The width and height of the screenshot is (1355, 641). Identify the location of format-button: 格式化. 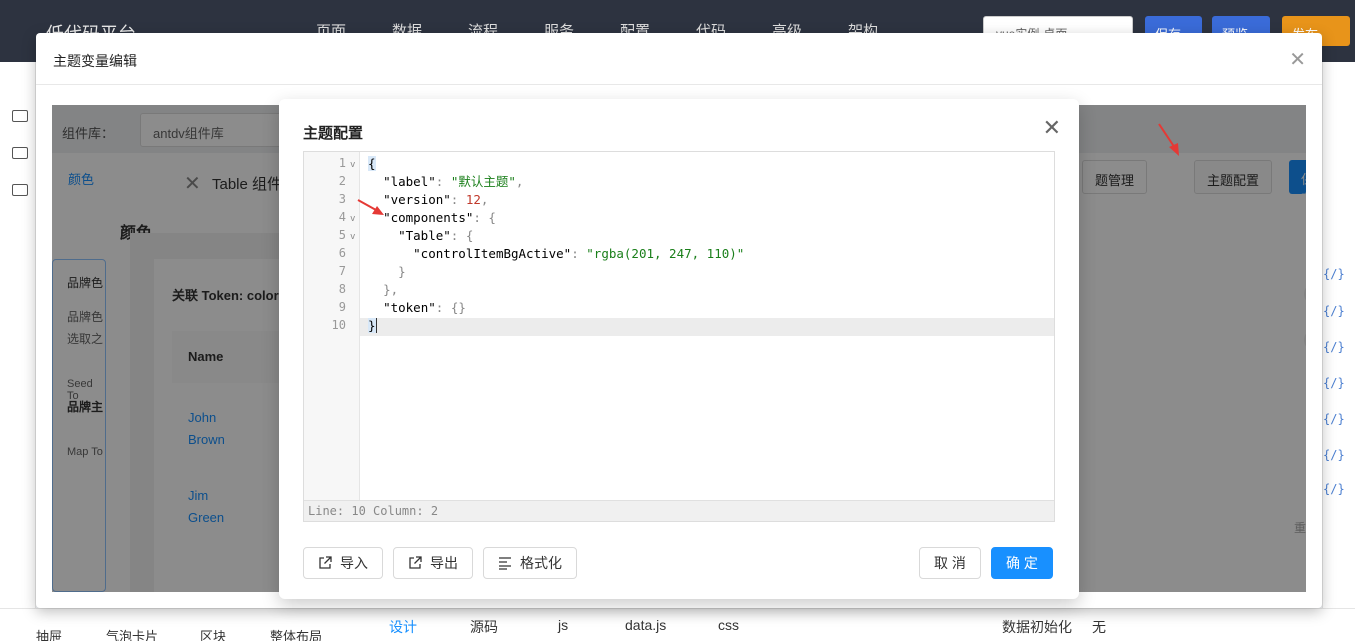
(530, 563).